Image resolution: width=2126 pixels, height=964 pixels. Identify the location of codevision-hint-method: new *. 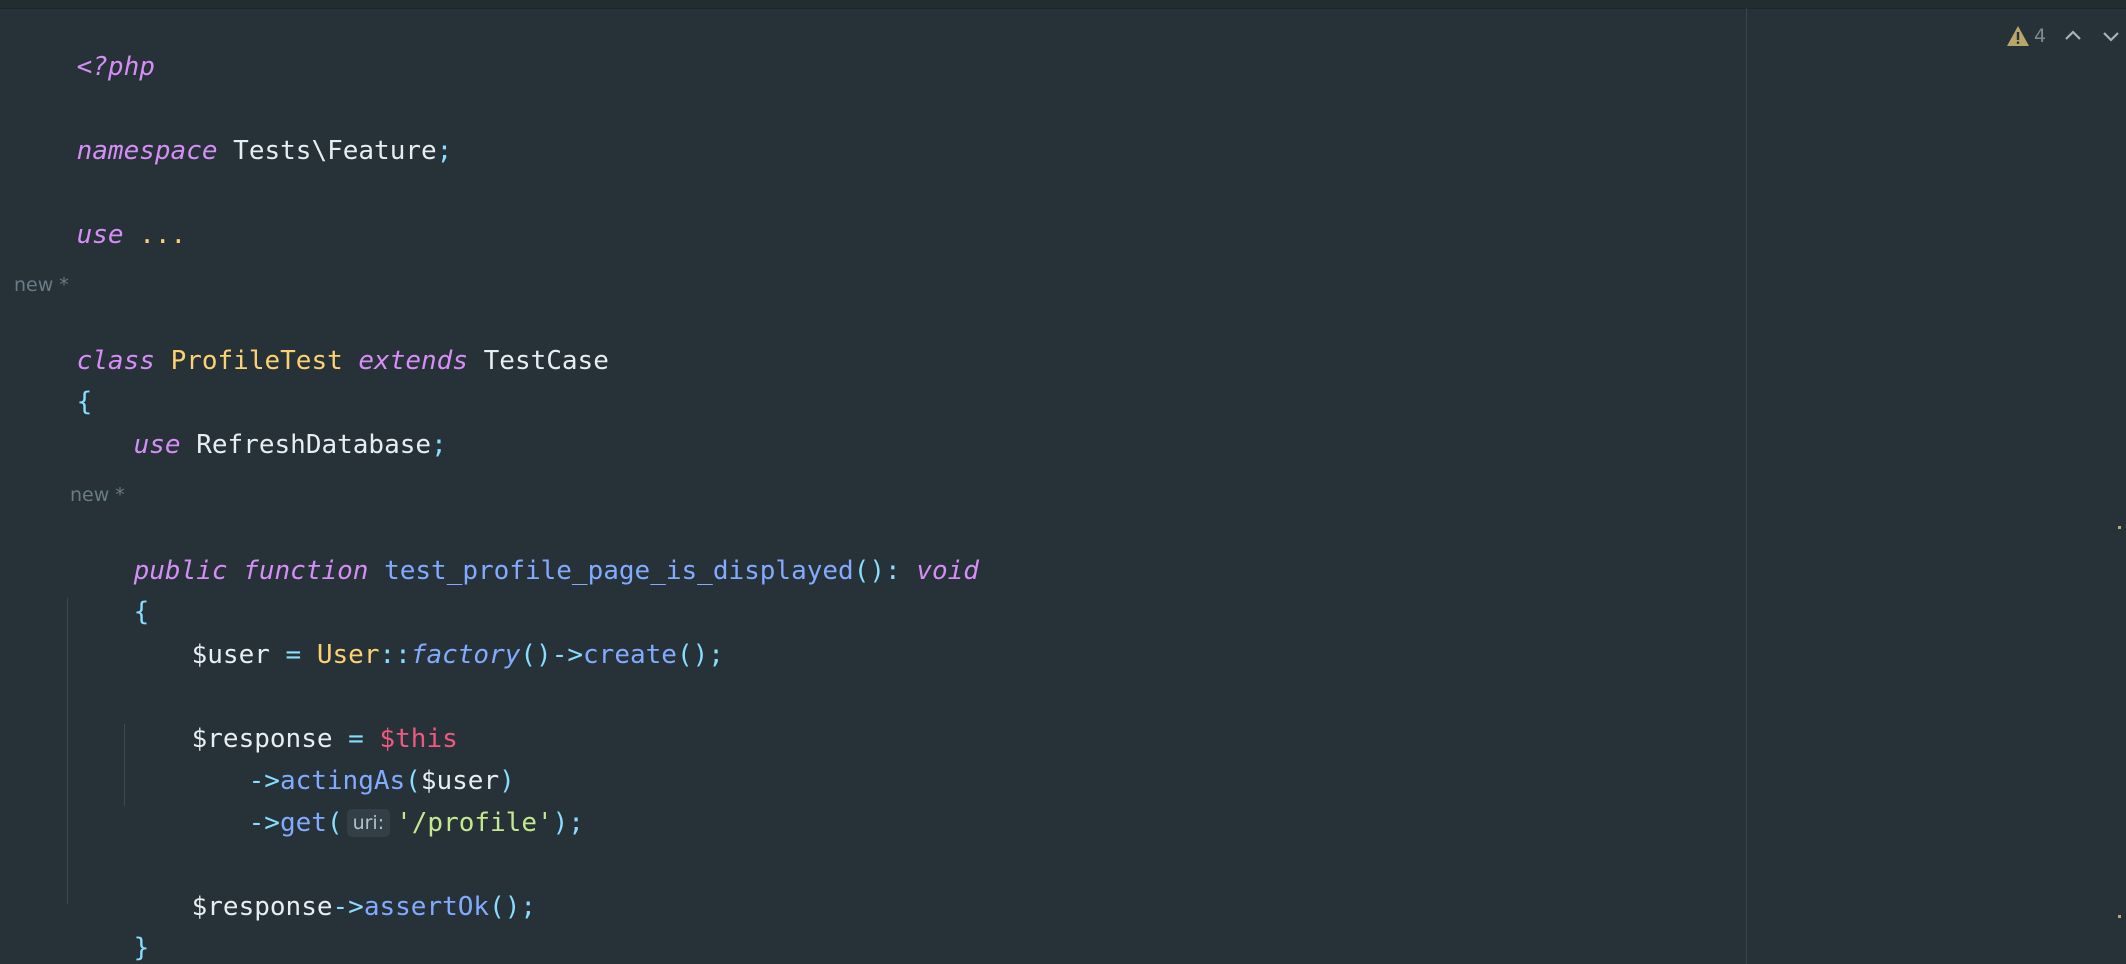
(97, 495).